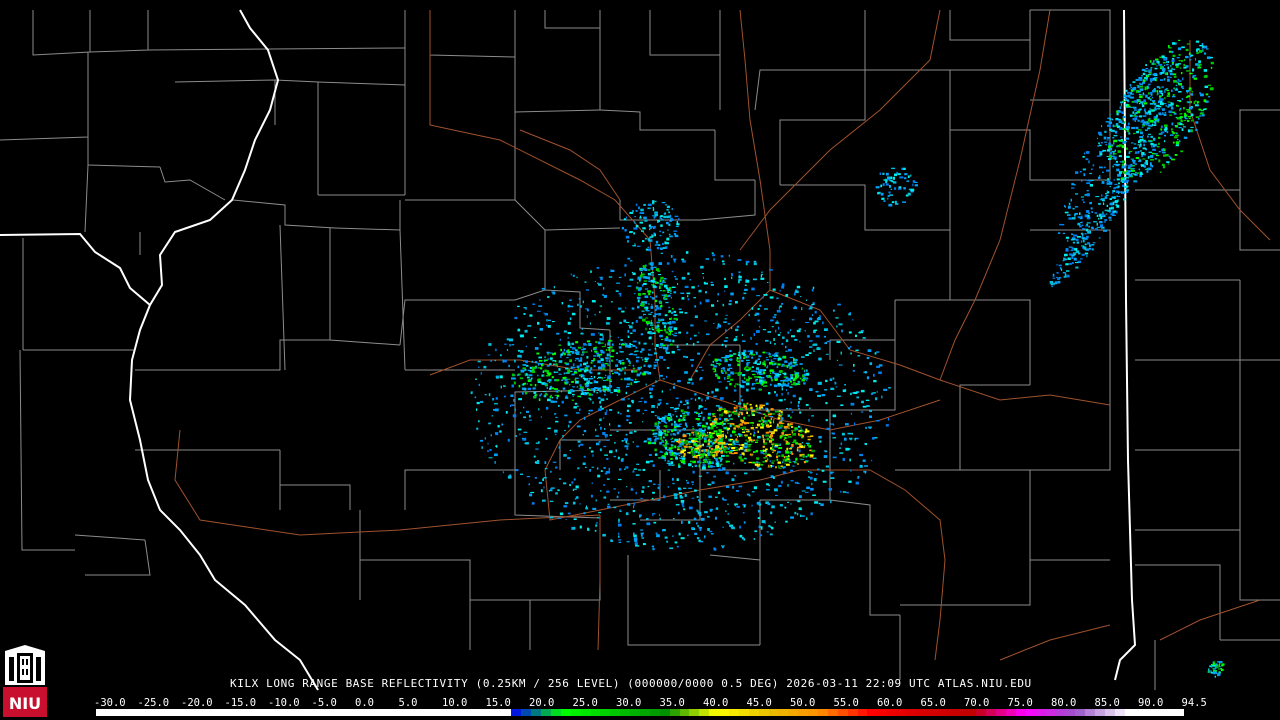  What do you see at coordinates (1064, 703) in the screenshot?
I see `scale-label: 80.0` at bounding box center [1064, 703].